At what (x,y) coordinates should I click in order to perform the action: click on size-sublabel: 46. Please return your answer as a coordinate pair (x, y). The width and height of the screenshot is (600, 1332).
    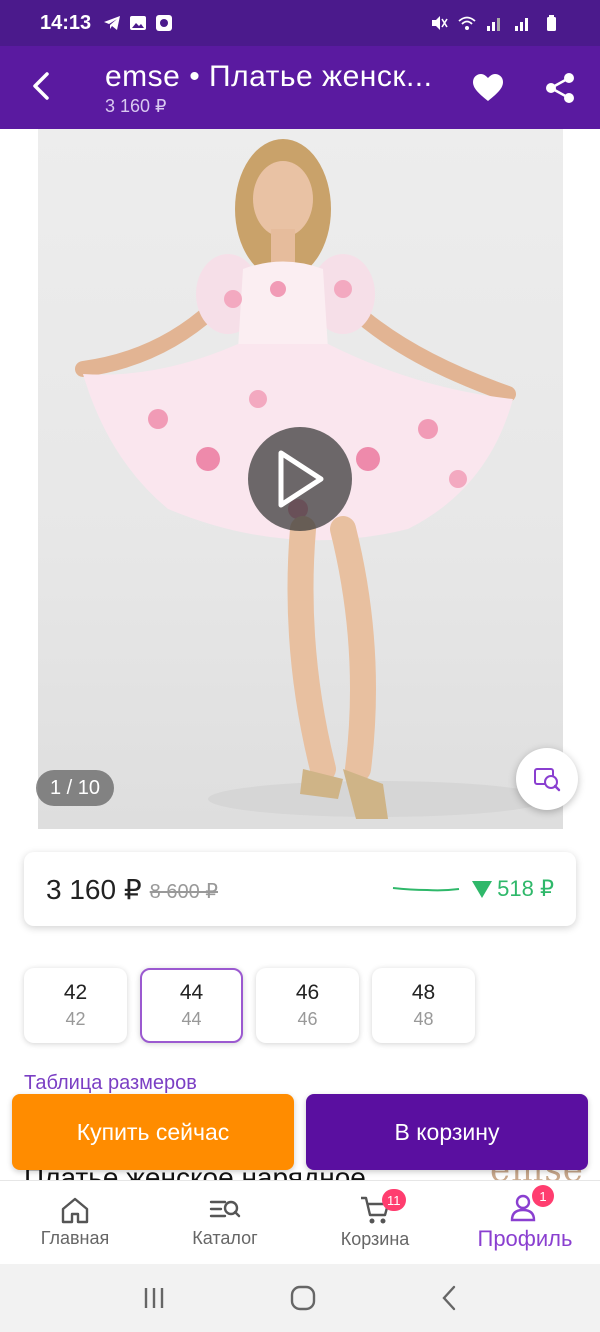
    Looking at the image, I should click on (307, 1019).